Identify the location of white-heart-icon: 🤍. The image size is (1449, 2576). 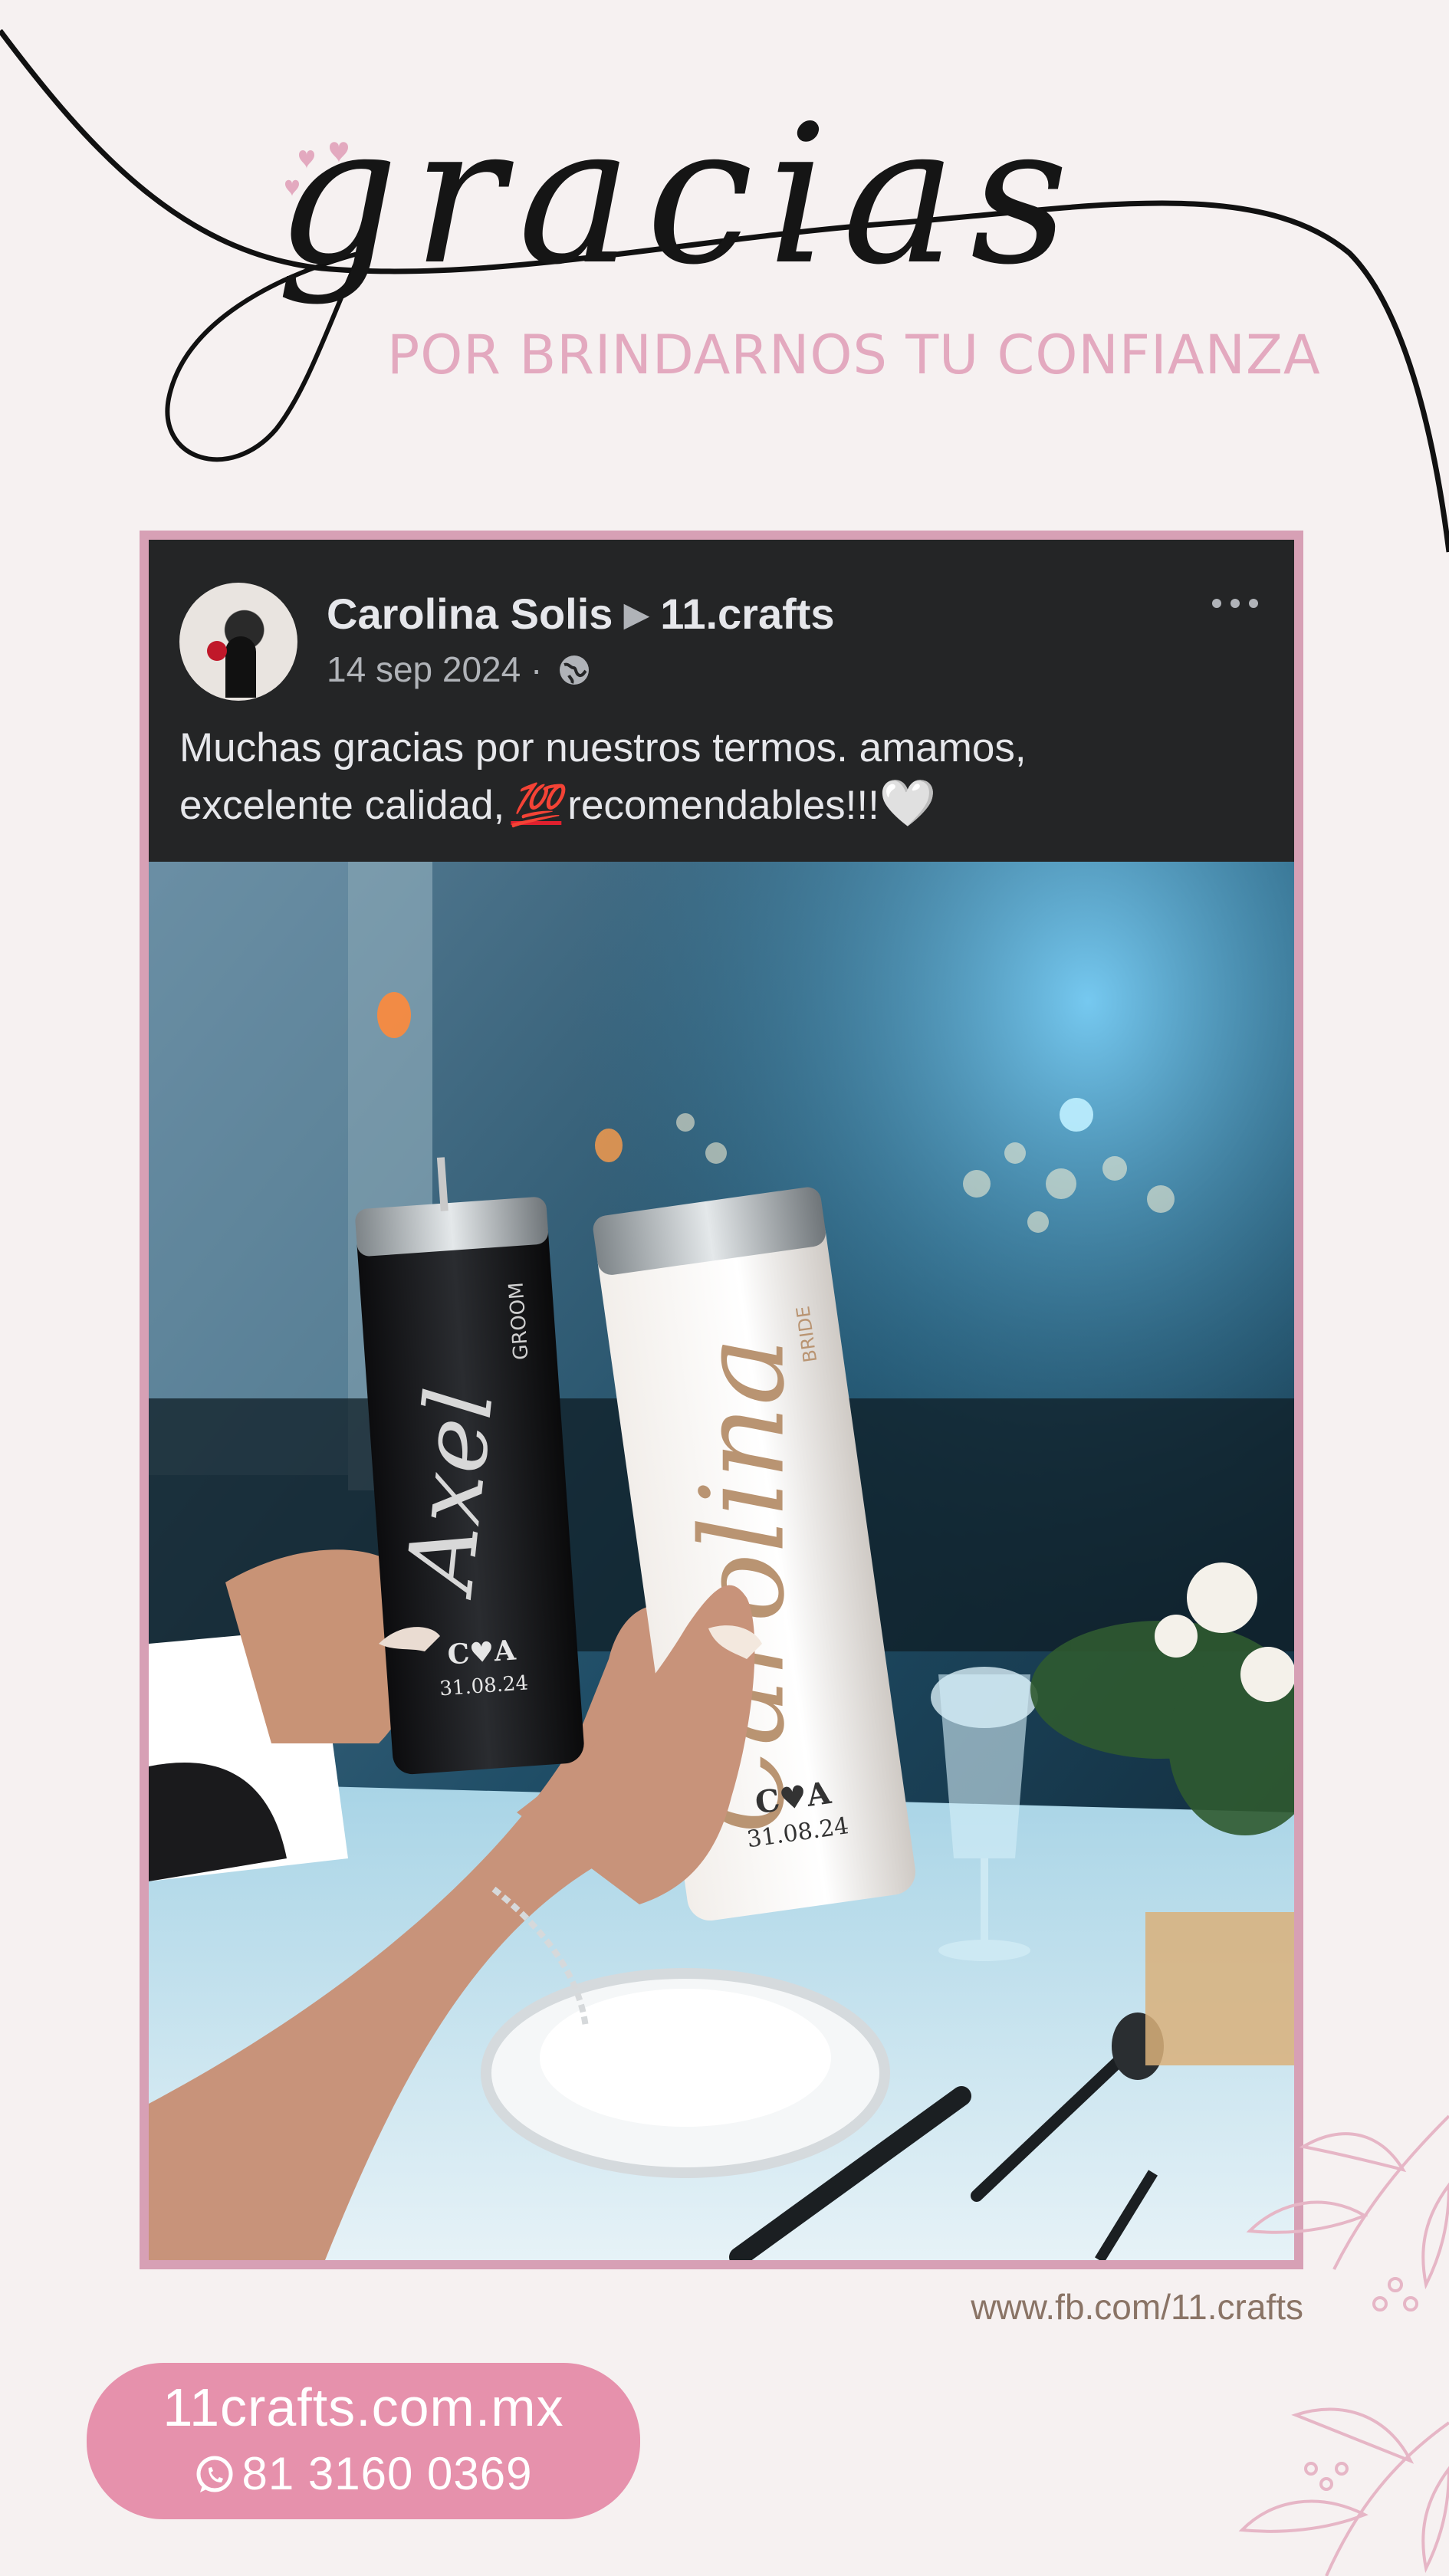
(908, 803).